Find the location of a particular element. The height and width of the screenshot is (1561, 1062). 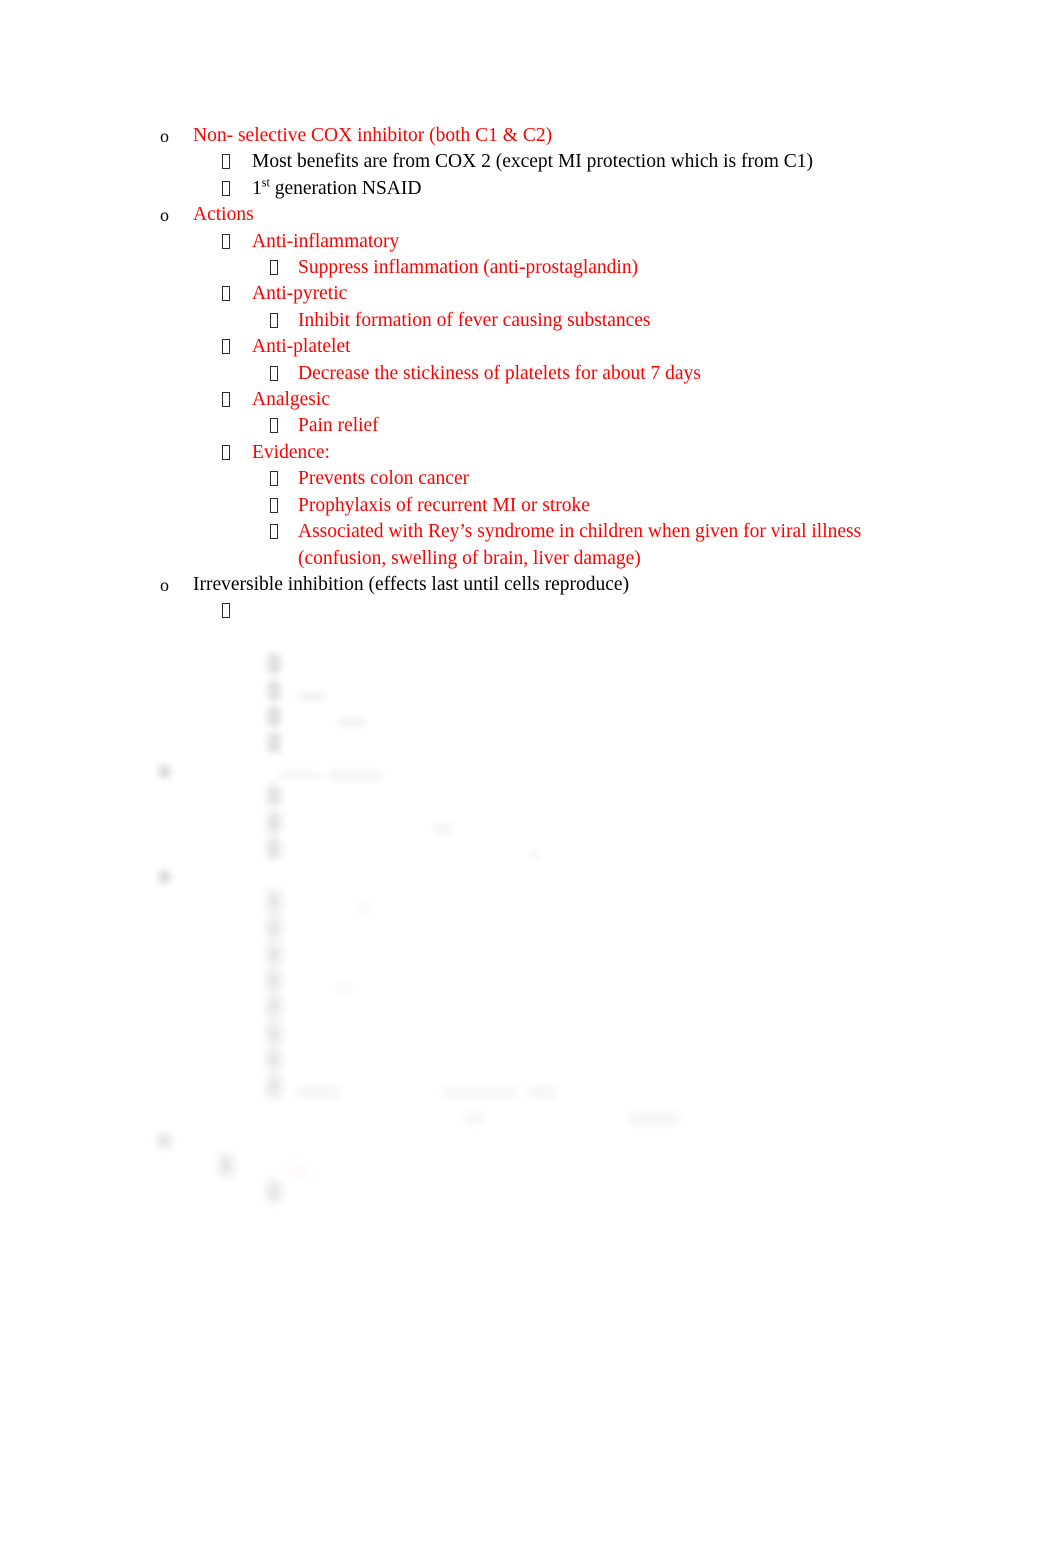

outline-row-text: Actions is located at coordinates (223, 215).